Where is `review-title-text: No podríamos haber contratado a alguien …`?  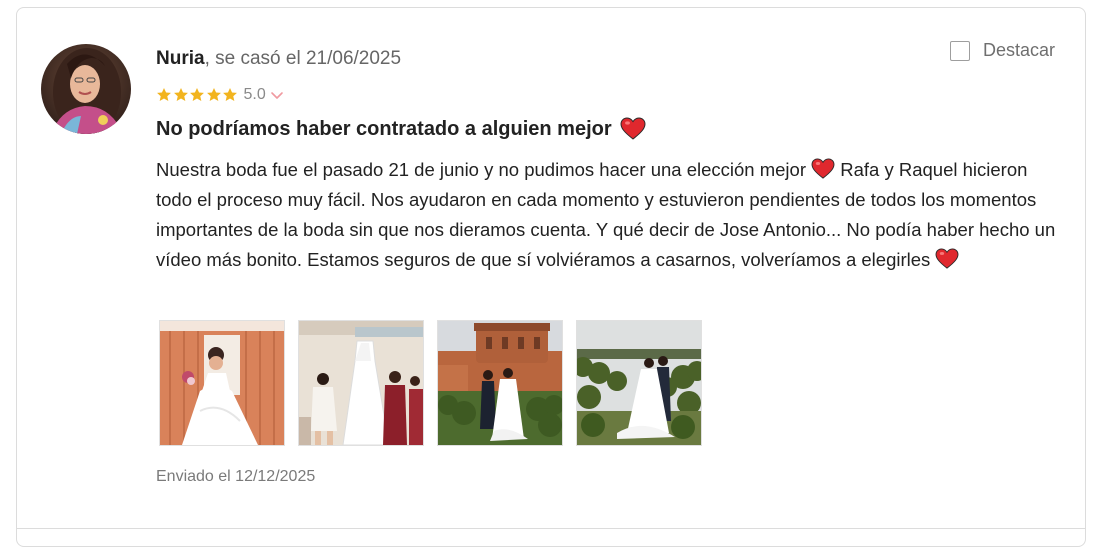 review-title-text: No podríamos haber contratado a alguien … is located at coordinates (384, 128).